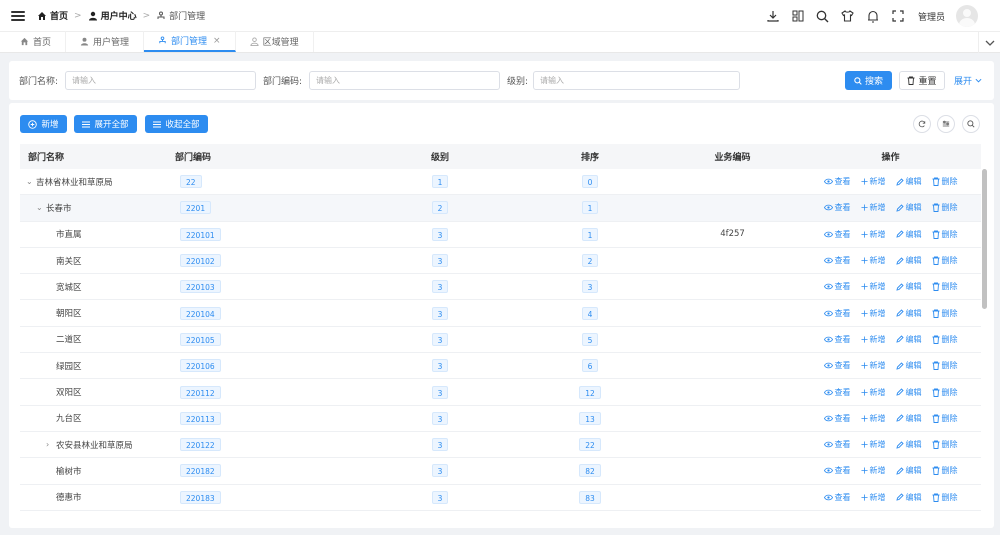 This screenshot has width=1000, height=535. What do you see at coordinates (500, 208) in the screenshot?
I see `table-row: ⌄ 长春市 2201 2 1 查看 新增 编辑 删除` at bounding box center [500, 208].